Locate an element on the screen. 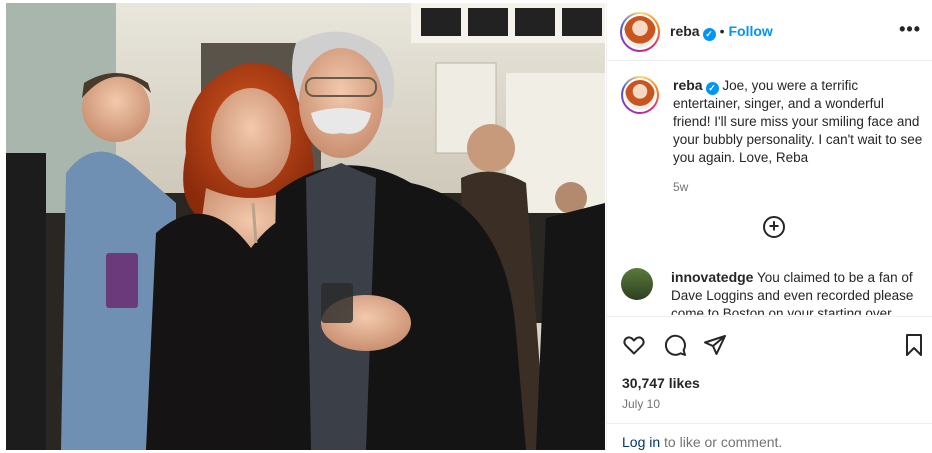  header-username: reba is located at coordinates (685, 31).